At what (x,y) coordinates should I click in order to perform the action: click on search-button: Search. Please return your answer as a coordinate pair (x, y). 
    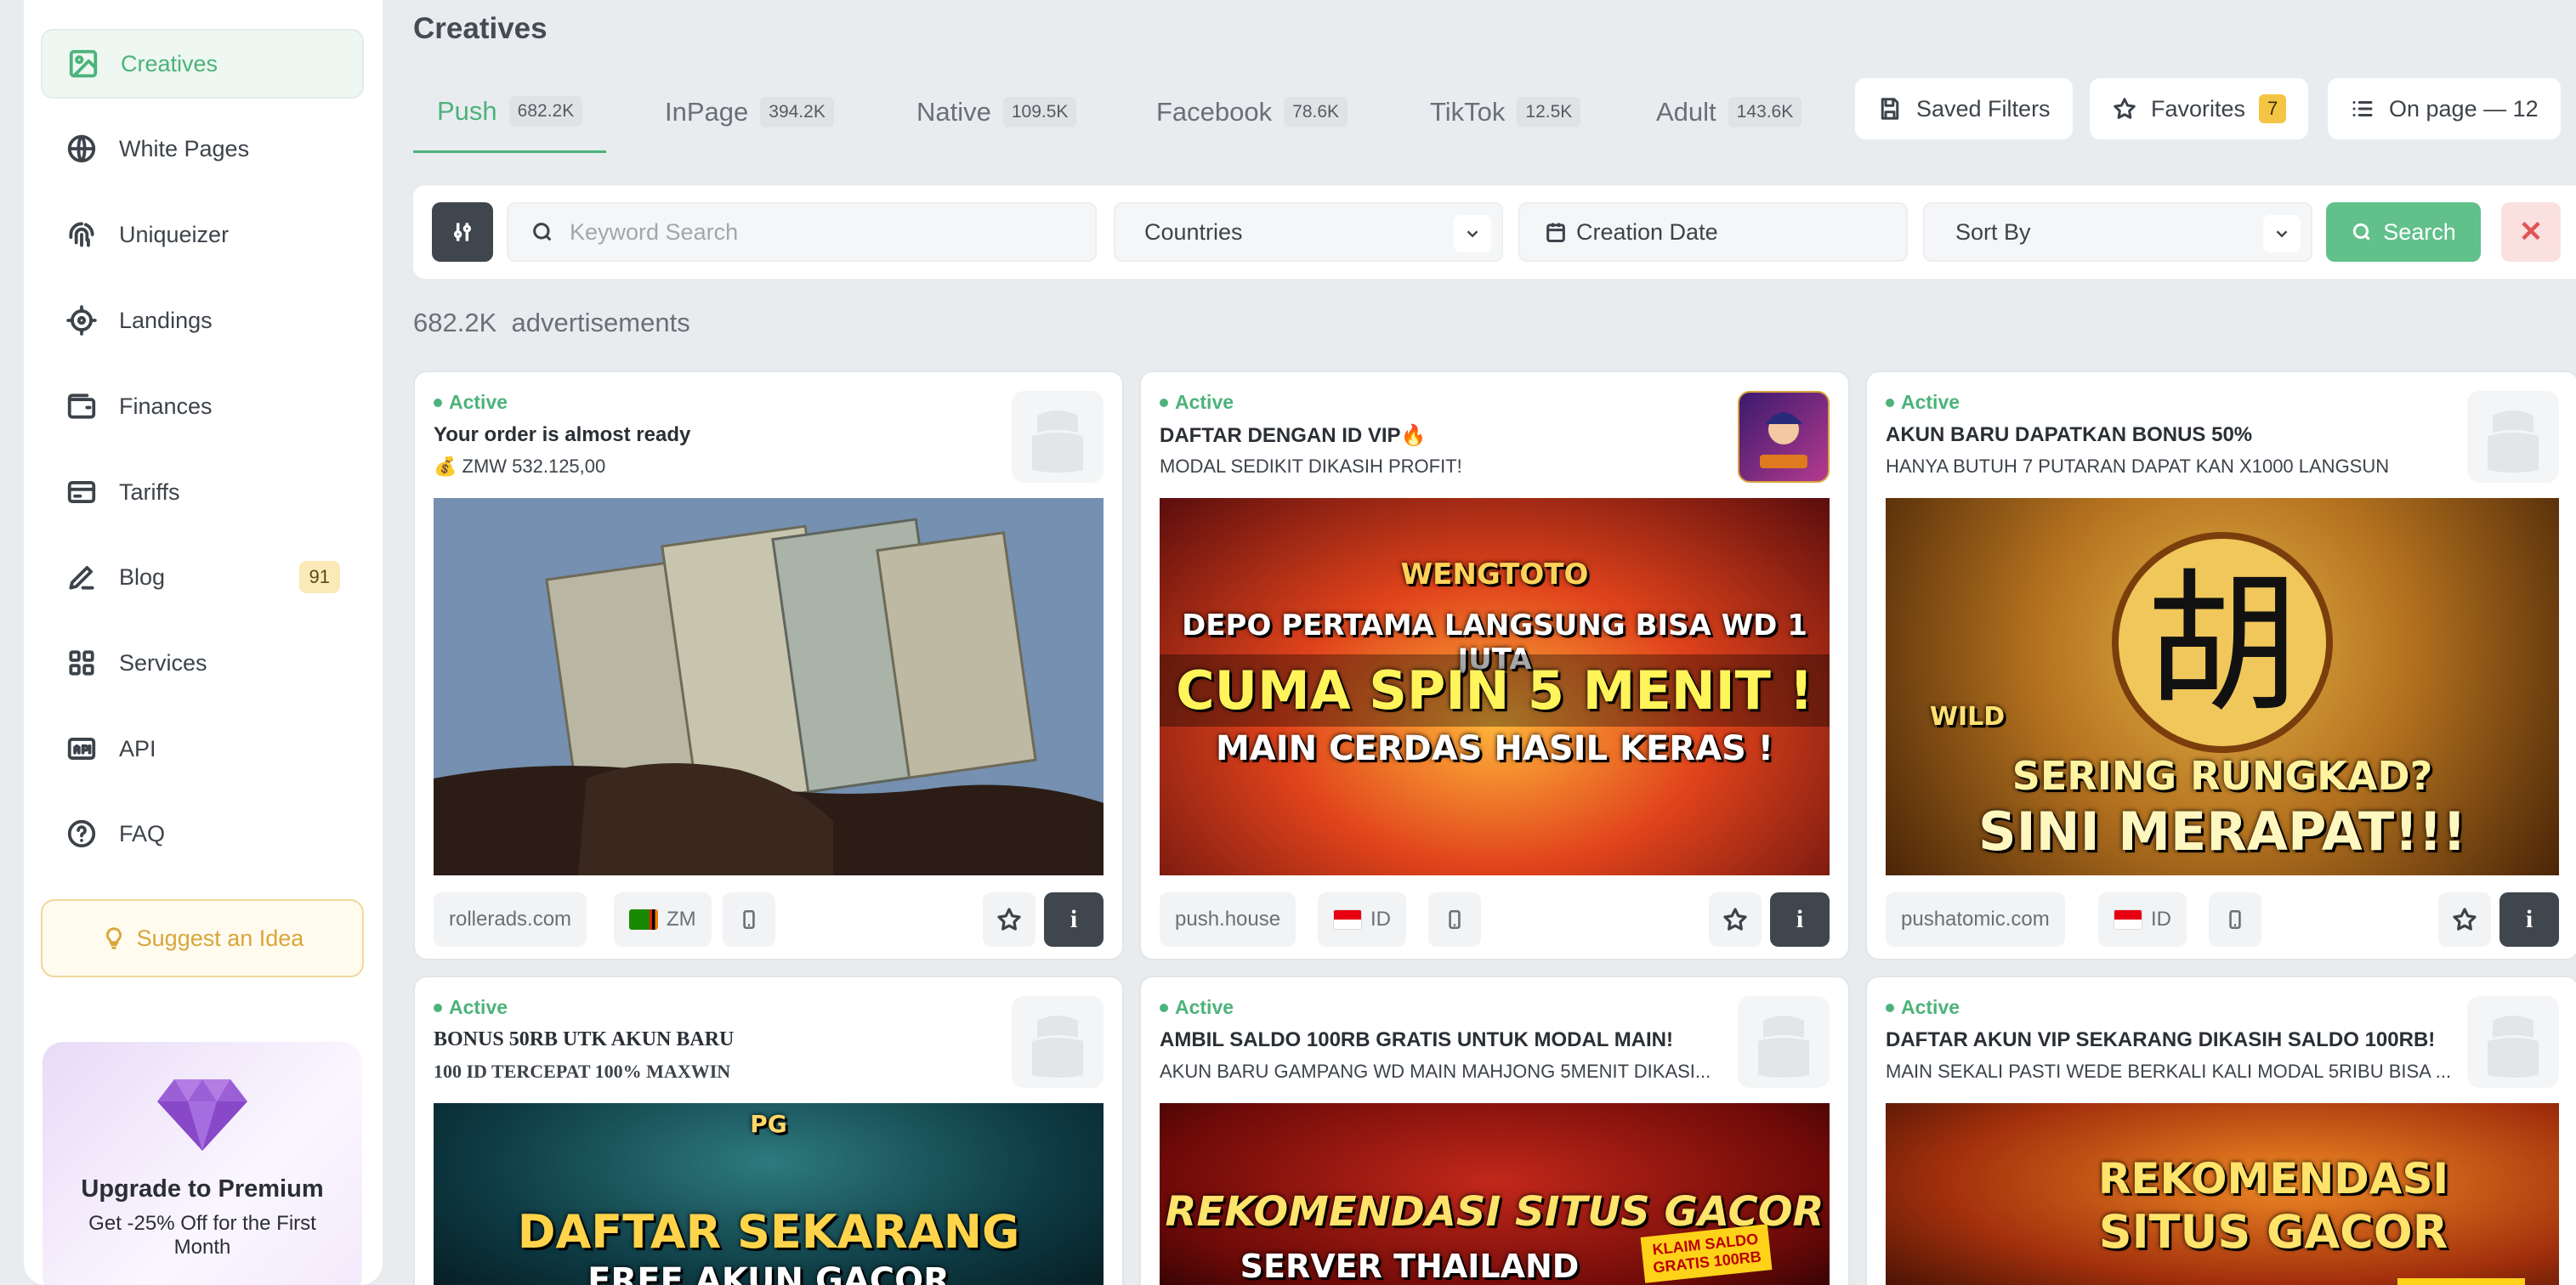
    Looking at the image, I should click on (2404, 232).